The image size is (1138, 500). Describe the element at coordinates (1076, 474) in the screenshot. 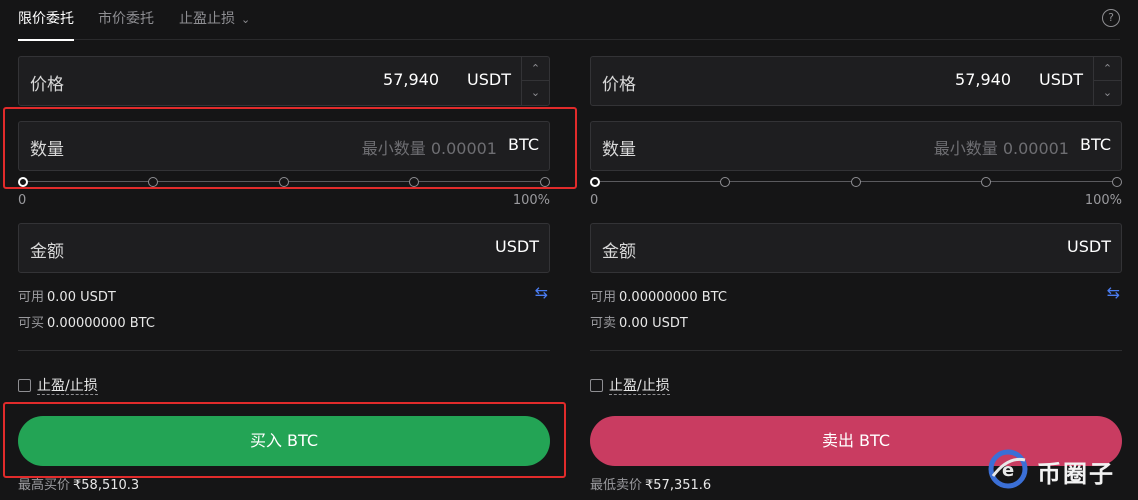

I see `watermark-text: 币圈子` at that location.